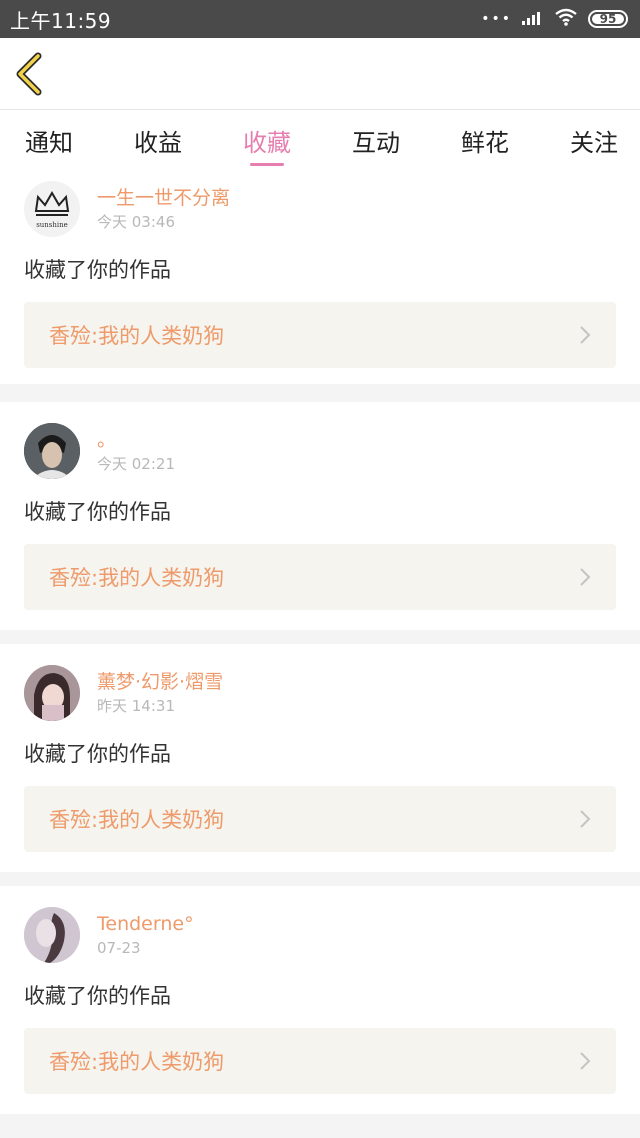  I want to click on post-time: 07-23, so click(119, 948).